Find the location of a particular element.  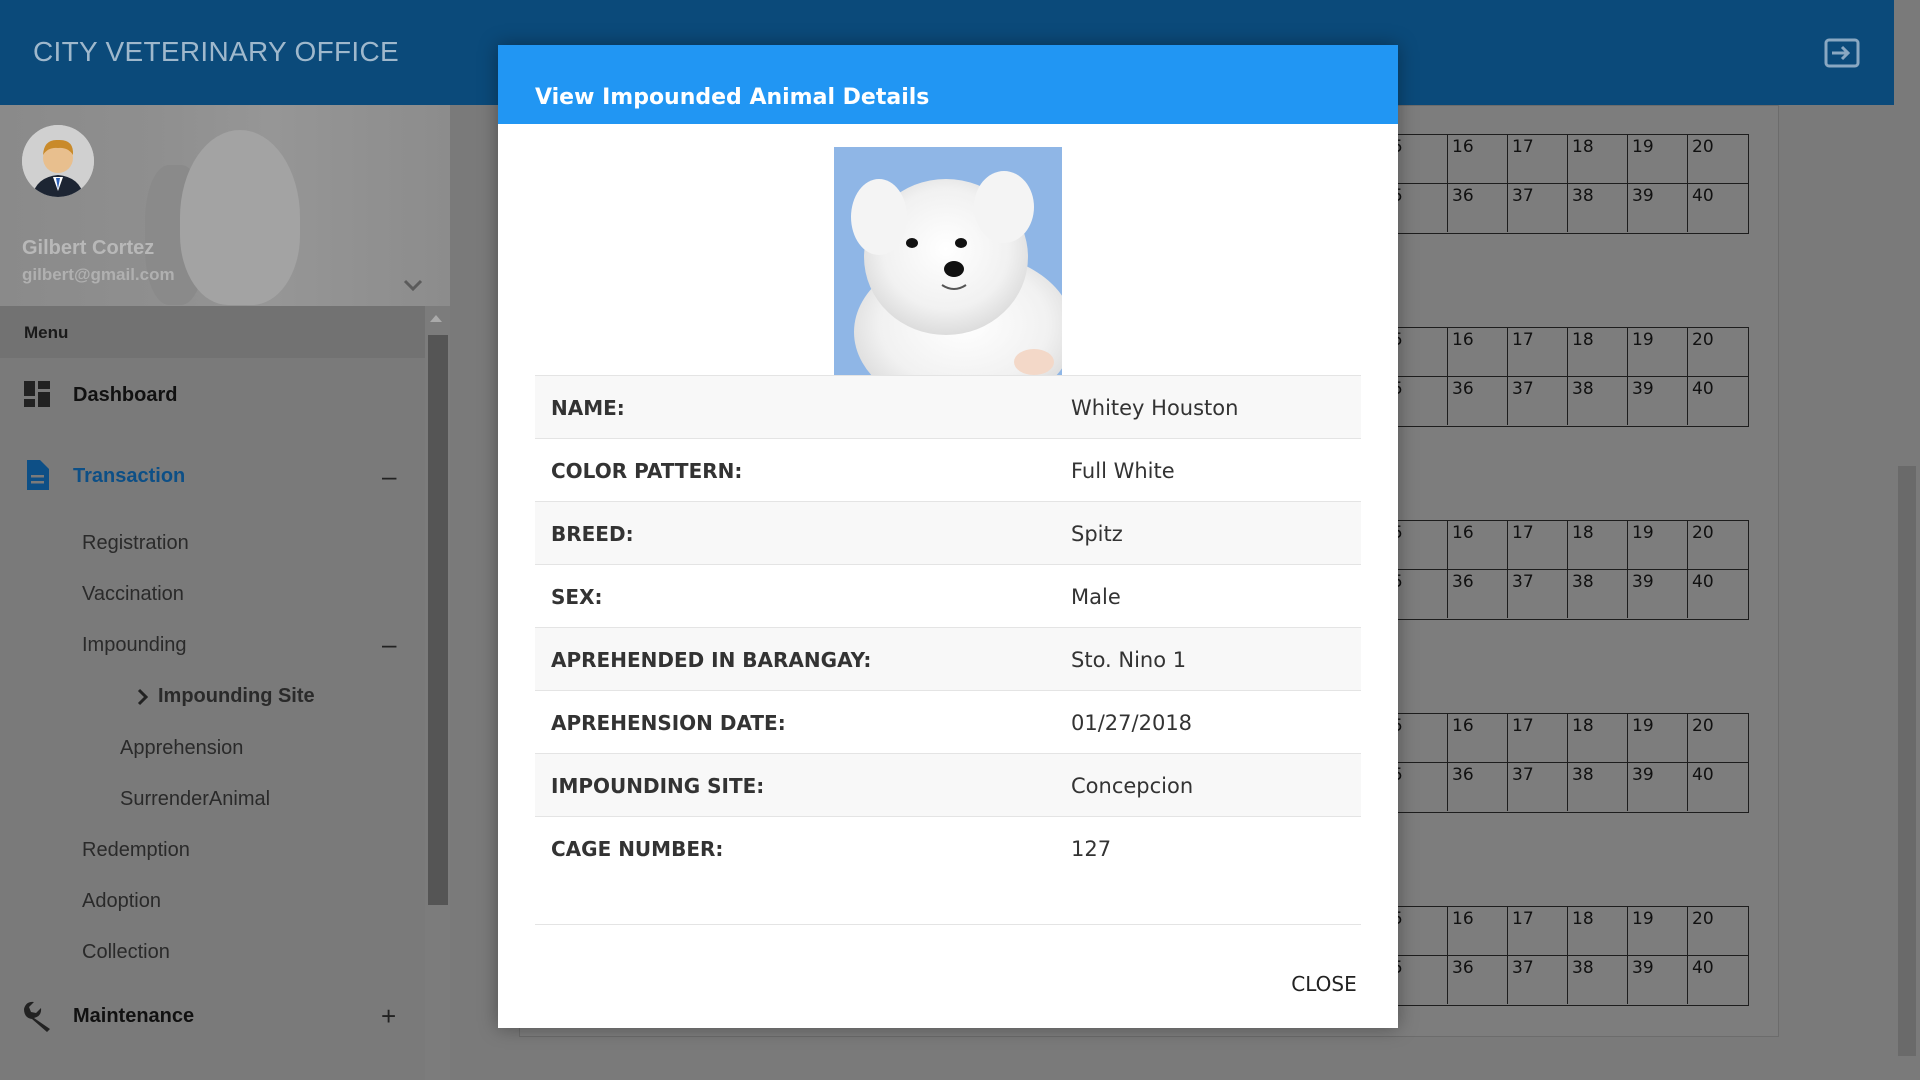

sidebar-item-impounding: Impounding is located at coordinates (134, 645).